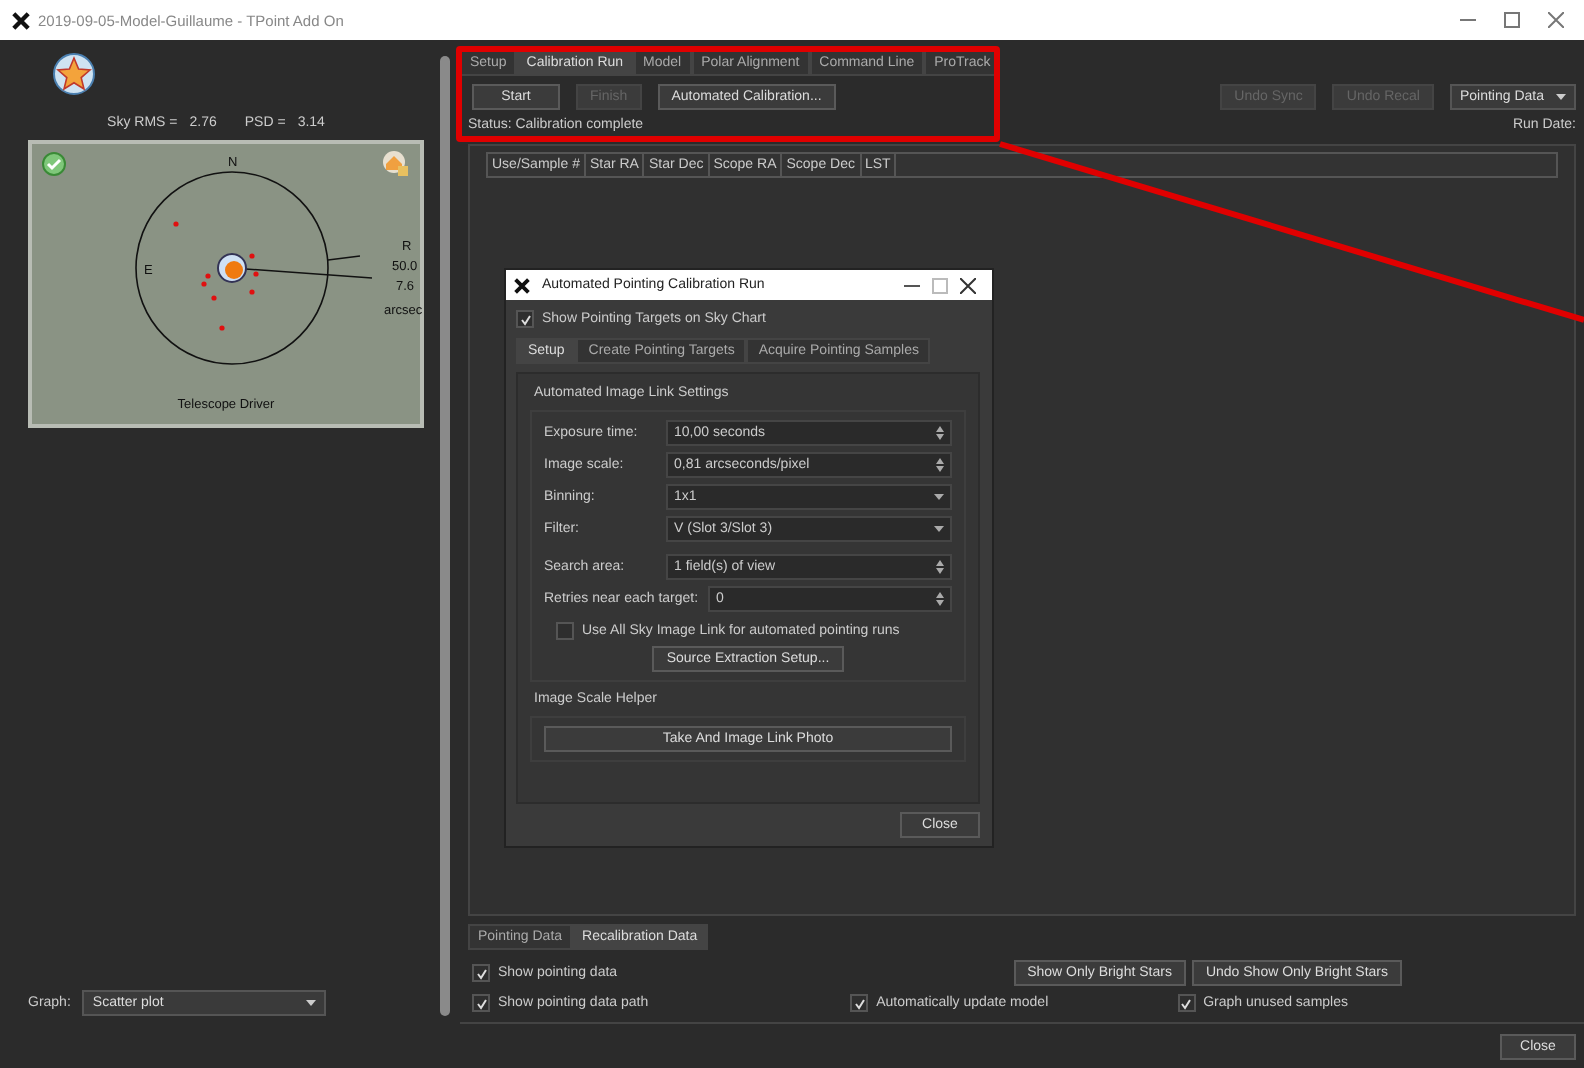 The height and width of the screenshot is (1068, 1584). What do you see at coordinates (74, 74) in the screenshot?
I see `star-badge-icon` at bounding box center [74, 74].